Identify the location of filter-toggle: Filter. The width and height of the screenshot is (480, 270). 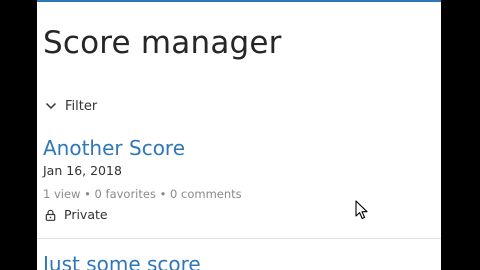
(71, 106).